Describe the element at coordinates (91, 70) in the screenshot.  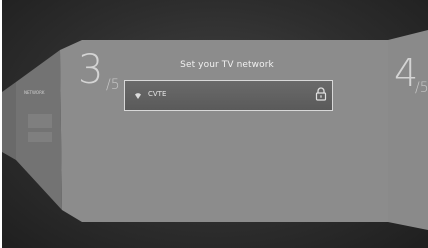
I see `current-step-number: 3` at that location.